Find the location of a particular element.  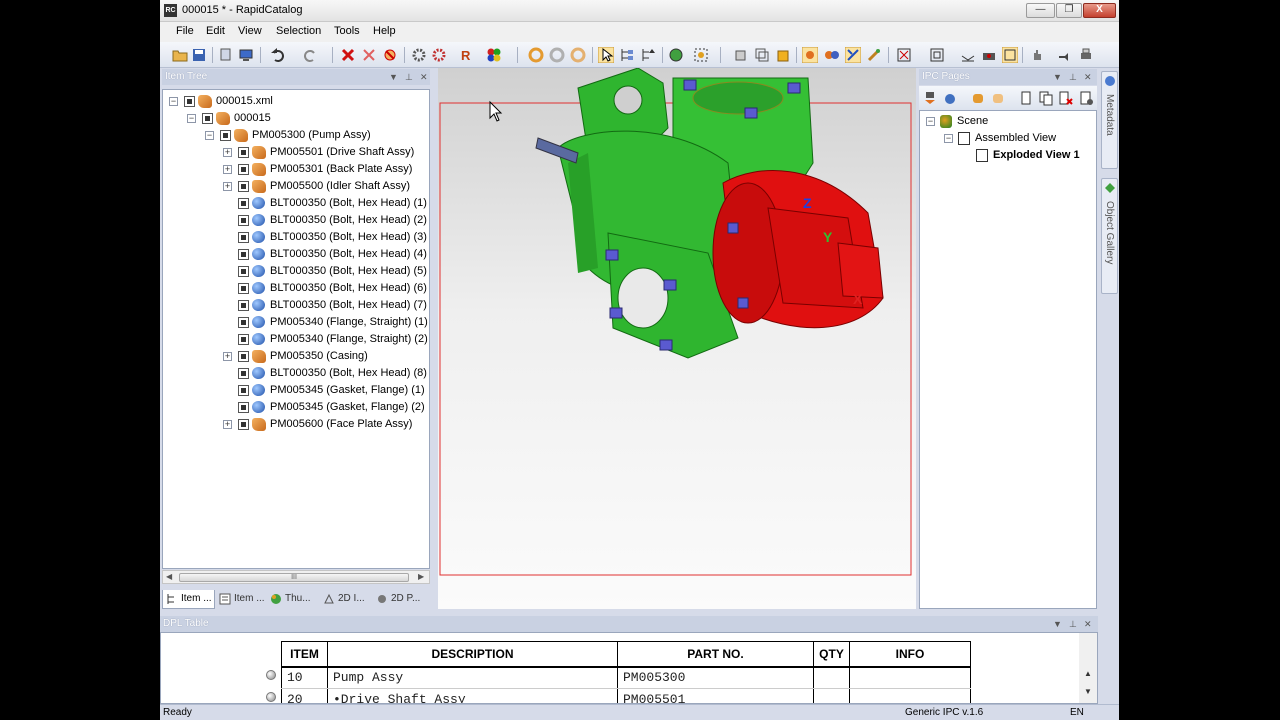

column-header-info: INFO is located at coordinates (910, 654).